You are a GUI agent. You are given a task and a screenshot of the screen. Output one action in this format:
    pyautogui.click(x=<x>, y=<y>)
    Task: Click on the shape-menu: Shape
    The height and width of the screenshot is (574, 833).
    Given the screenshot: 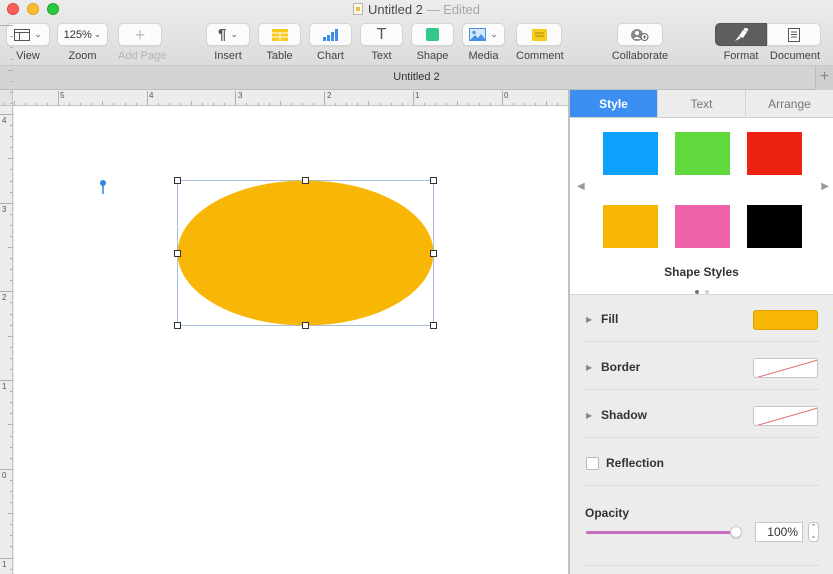 What is the action you would take?
    pyautogui.click(x=432, y=42)
    